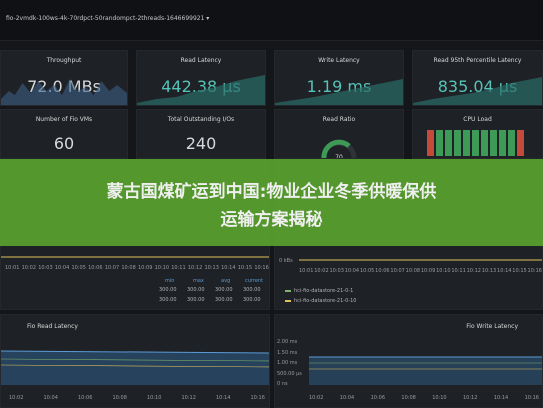 The image size is (543, 408). Describe the element at coordinates (201, 60) in the screenshot. I see `panel-title: Read Latency` at that location.